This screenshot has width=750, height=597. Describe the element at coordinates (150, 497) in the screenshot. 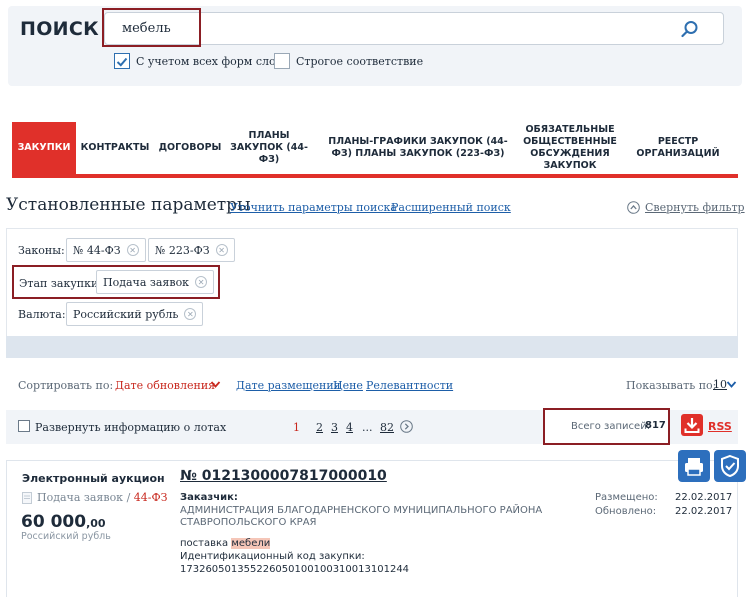

I see `law-text: 44-ФЗ` at that location.